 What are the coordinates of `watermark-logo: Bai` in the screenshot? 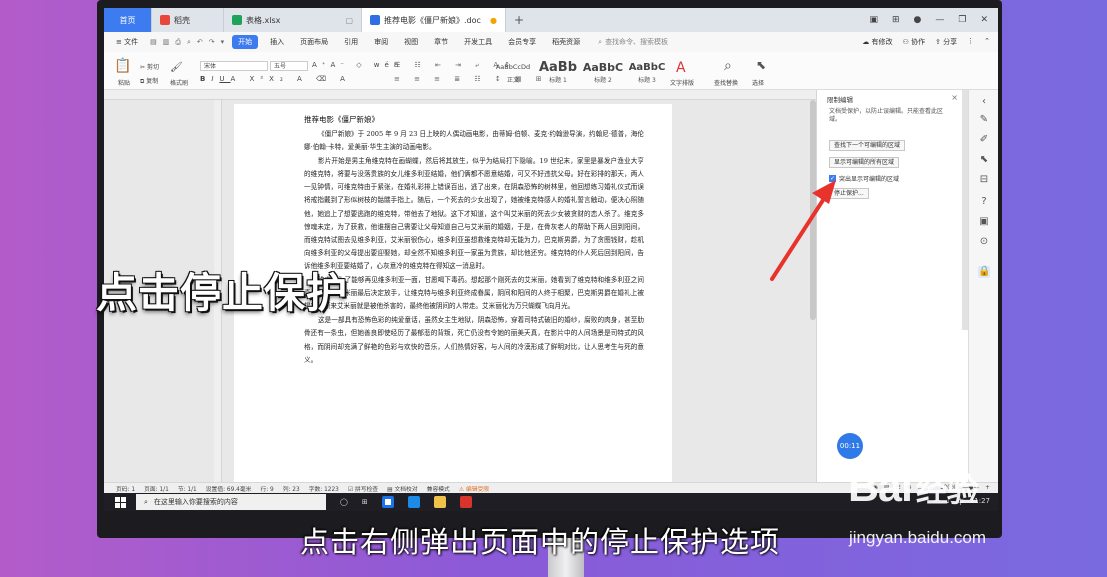 It's located at (880, 487).